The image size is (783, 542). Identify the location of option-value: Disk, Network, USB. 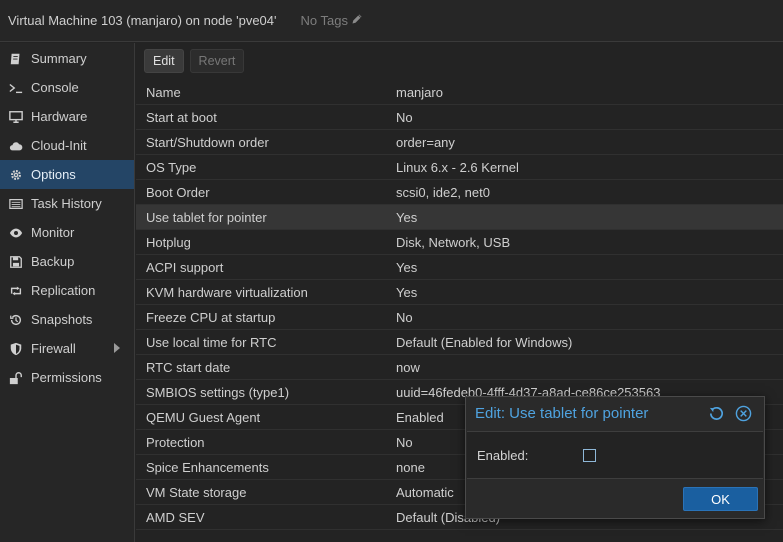
(453, 242).